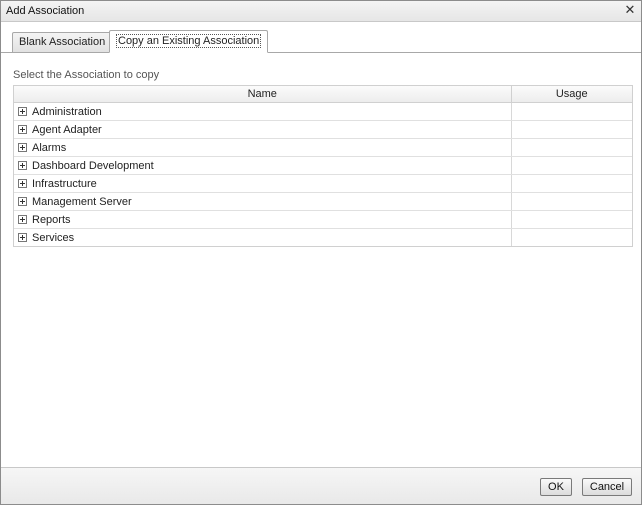 The image size is (642, 505). What do you see at coordinates (51, 219) in the screenshot?
I see `row-name: Reports` at bounding box center [51, 219].